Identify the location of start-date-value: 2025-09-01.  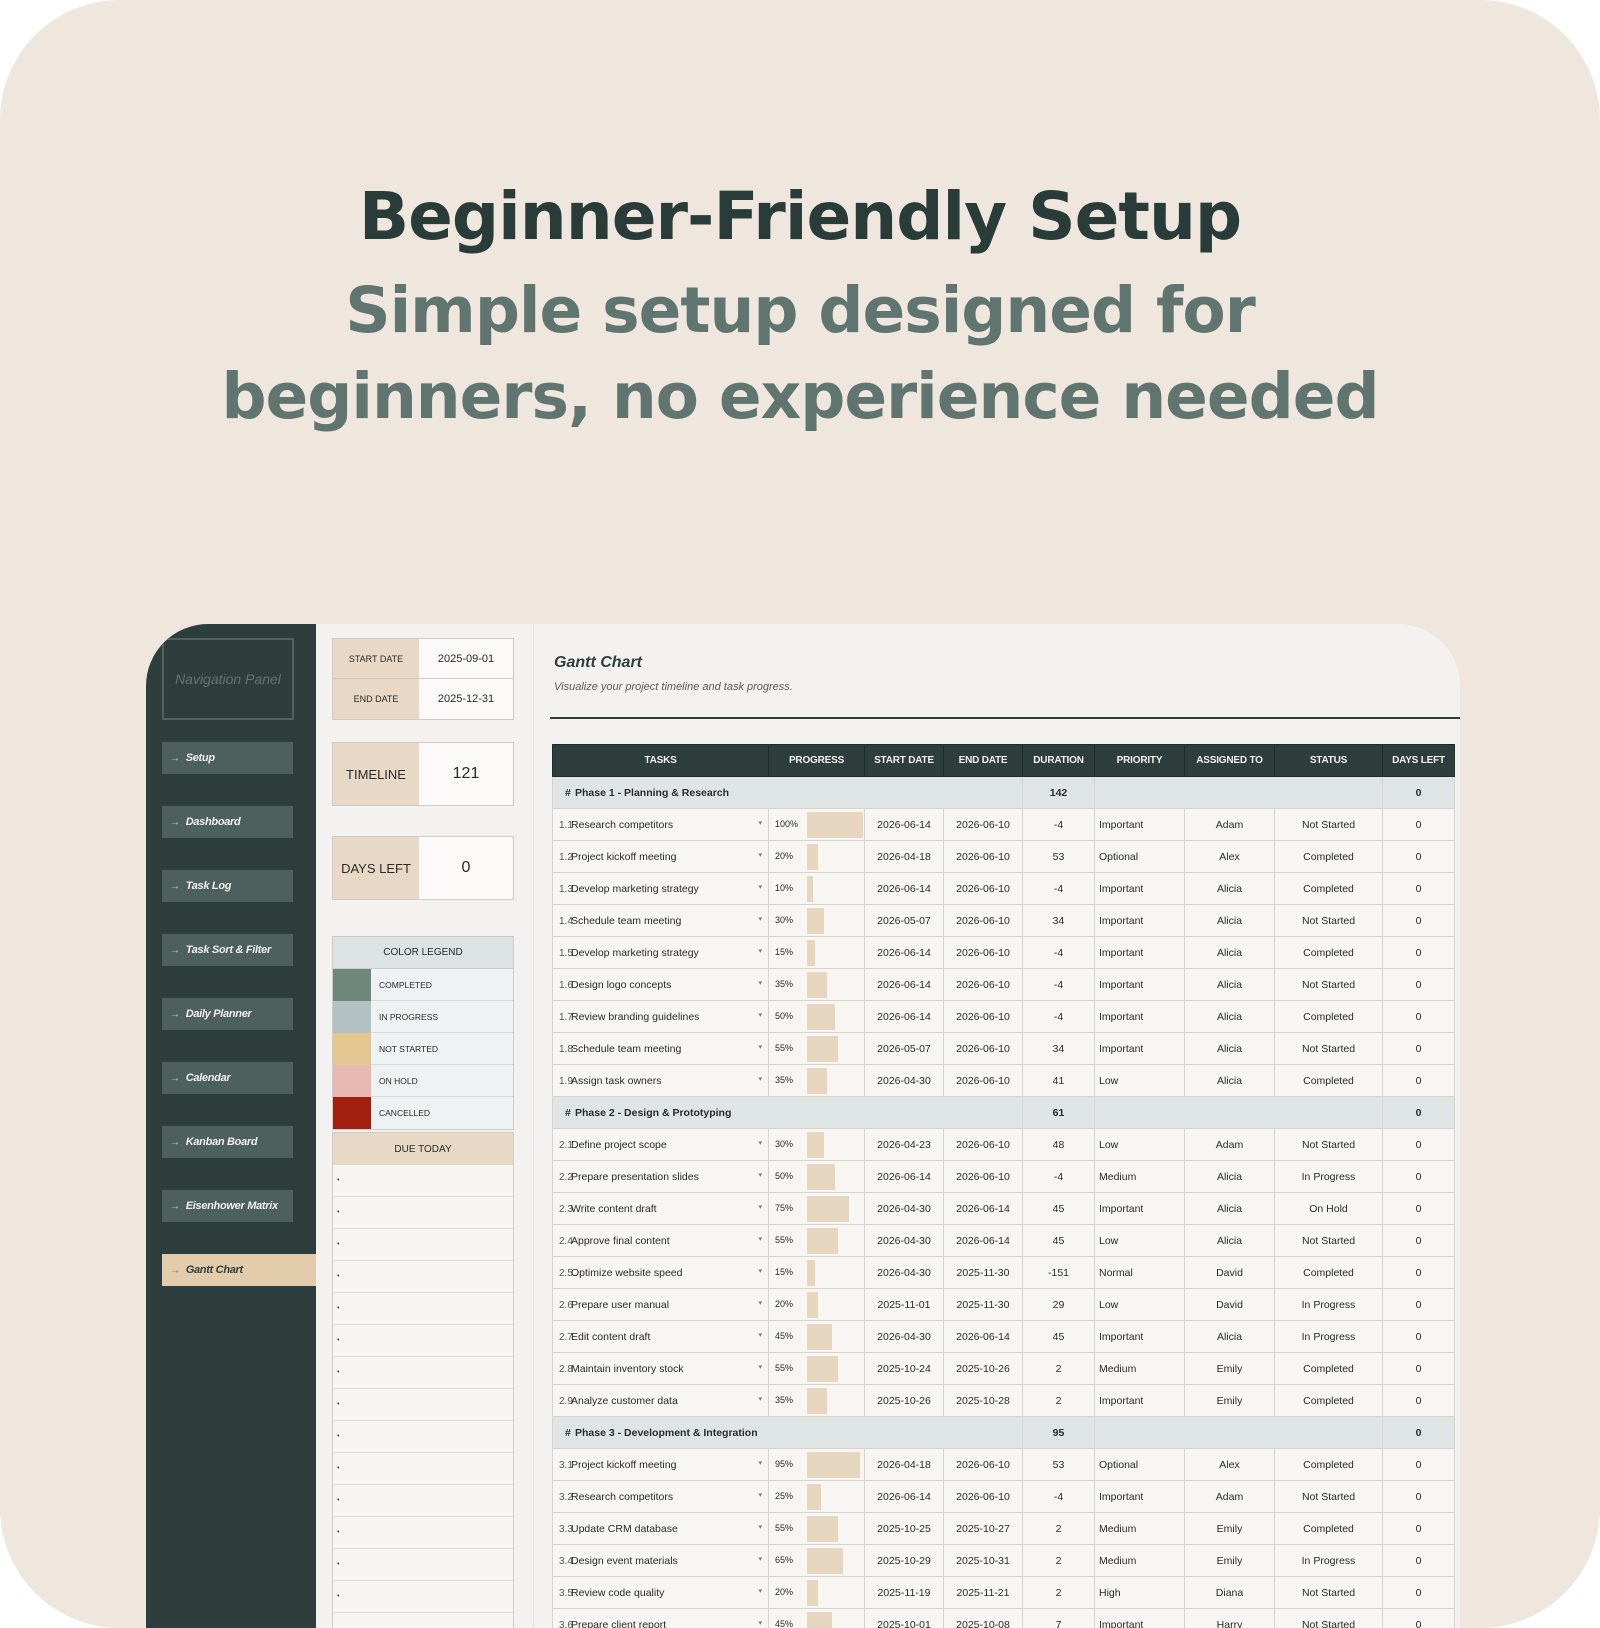
(466, 658).